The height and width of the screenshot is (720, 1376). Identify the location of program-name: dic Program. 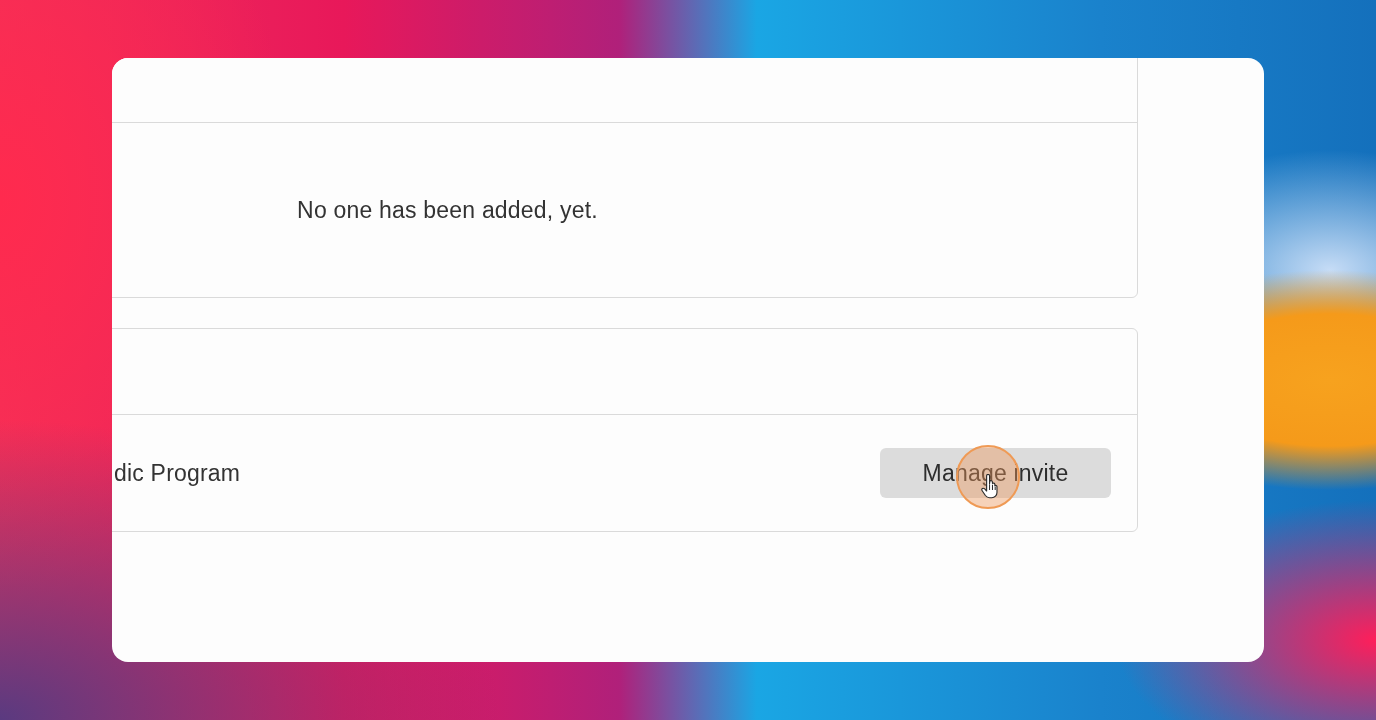
(177, 473).